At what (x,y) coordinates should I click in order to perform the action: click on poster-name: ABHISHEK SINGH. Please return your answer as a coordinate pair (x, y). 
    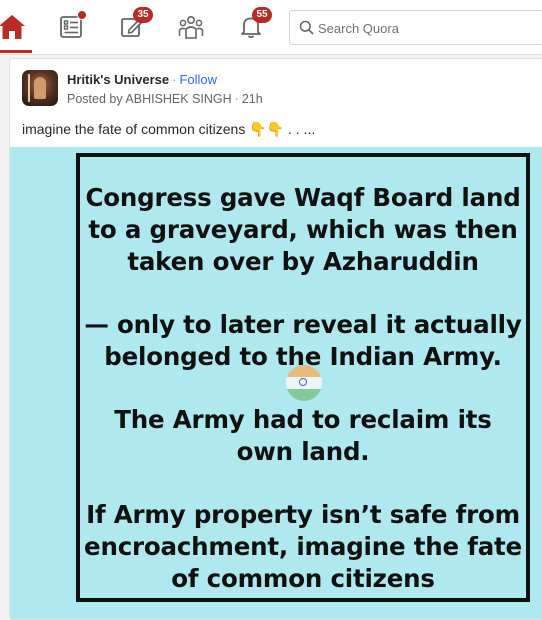
    Looking at the image, I should click on (178, 99).